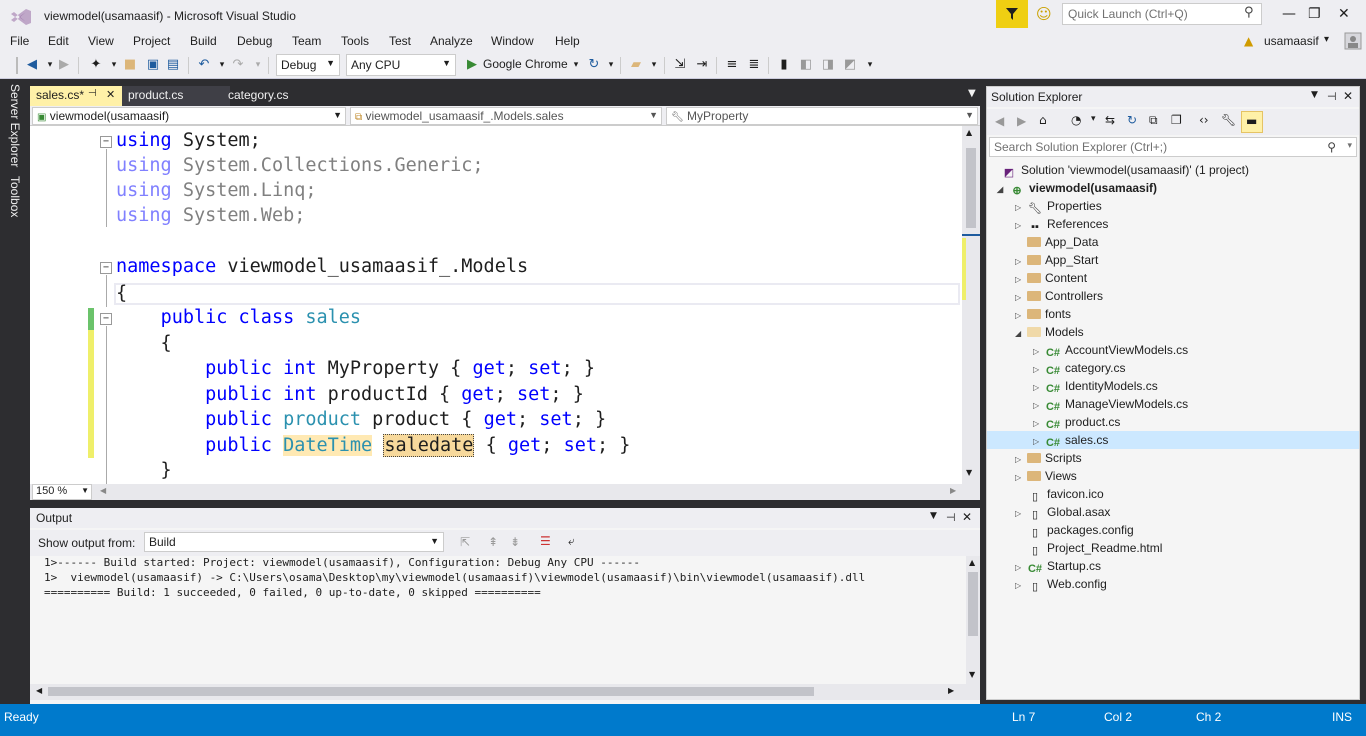 This screenshot has height=736, width=1366. Describe the element at coordinates (1056, 244) in the screenshot. I see `tree-item-app-data: App_Data` at that location.